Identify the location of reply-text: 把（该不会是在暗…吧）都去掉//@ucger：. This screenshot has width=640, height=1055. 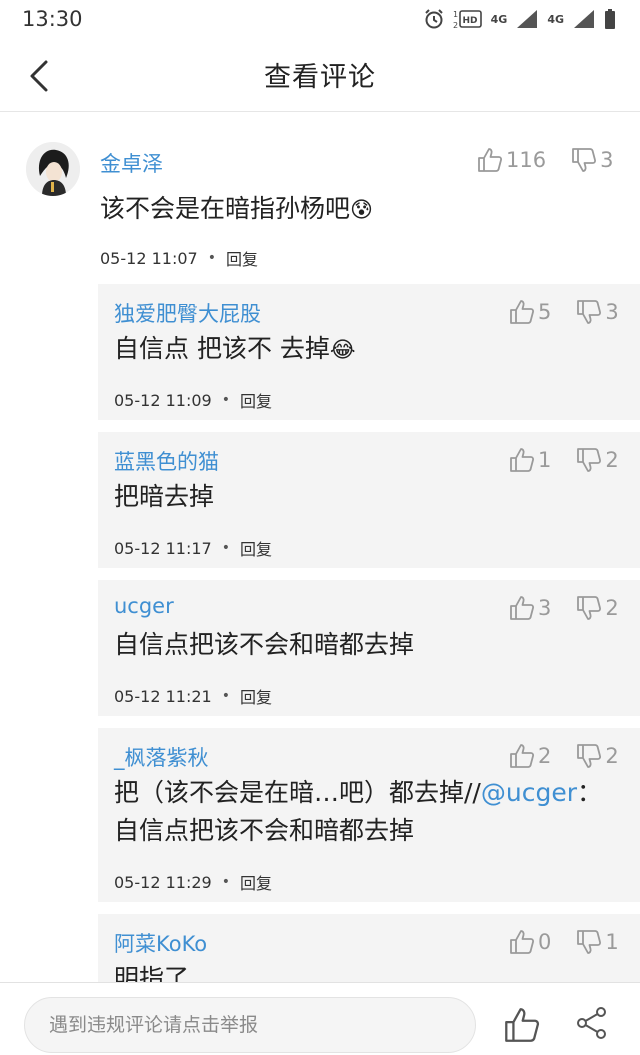
(358, 793).